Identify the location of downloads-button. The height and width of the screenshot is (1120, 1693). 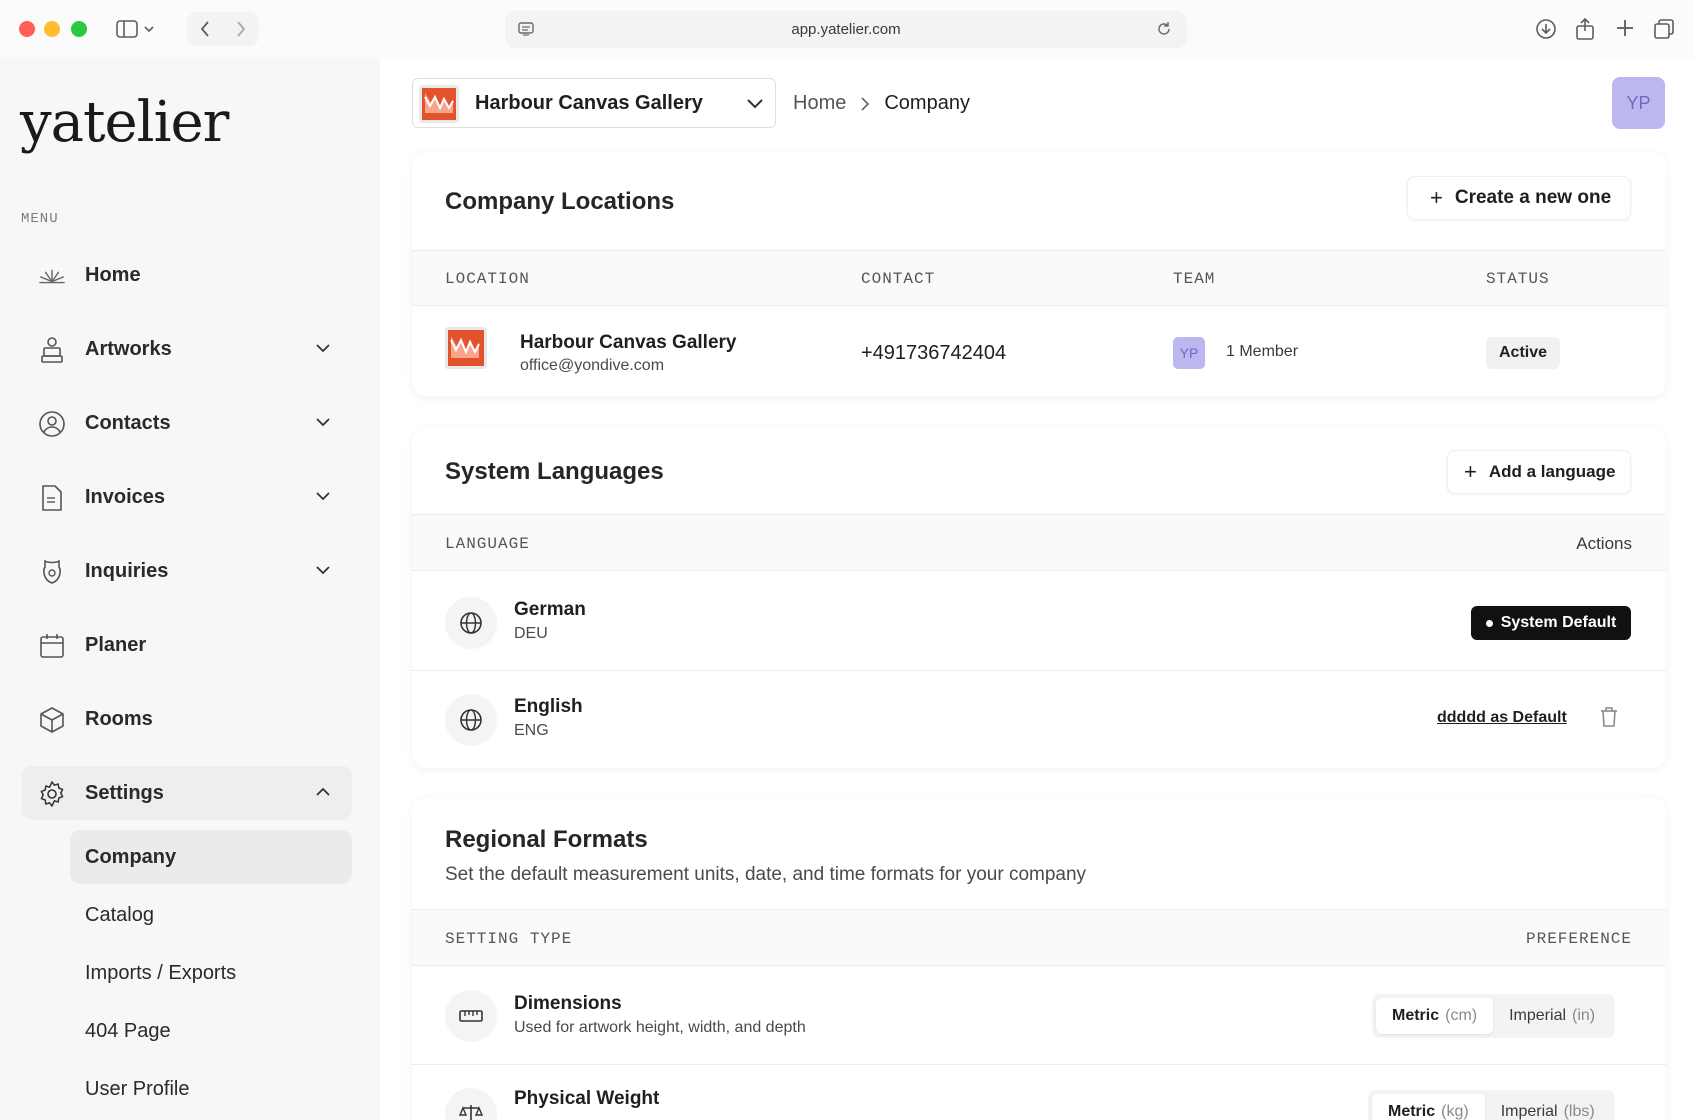
(1546, 29).